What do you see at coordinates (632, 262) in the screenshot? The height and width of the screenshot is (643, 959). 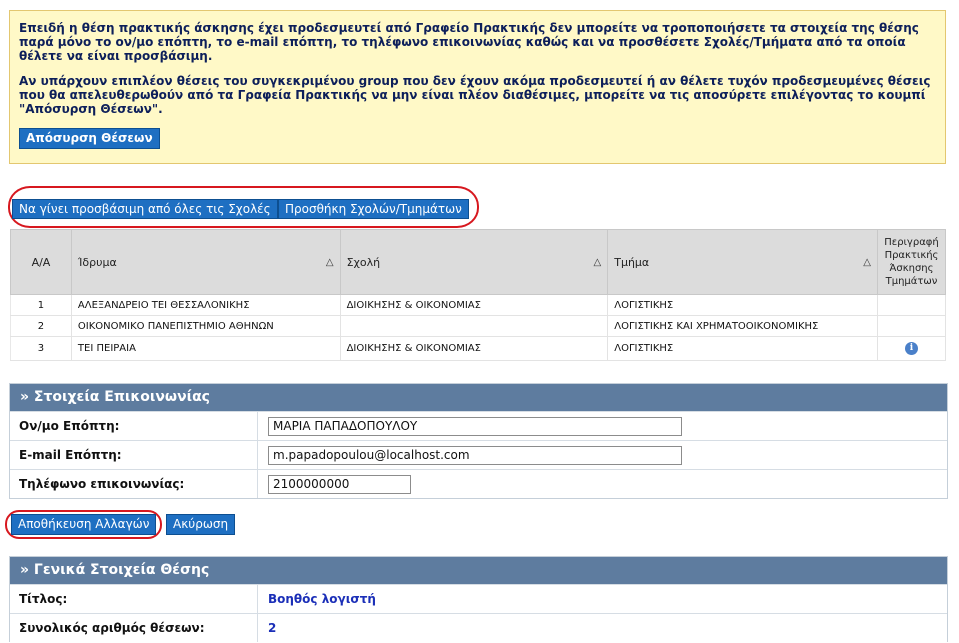 I see `header-department-label: Τμήμα` at bounding box center [632, 262].